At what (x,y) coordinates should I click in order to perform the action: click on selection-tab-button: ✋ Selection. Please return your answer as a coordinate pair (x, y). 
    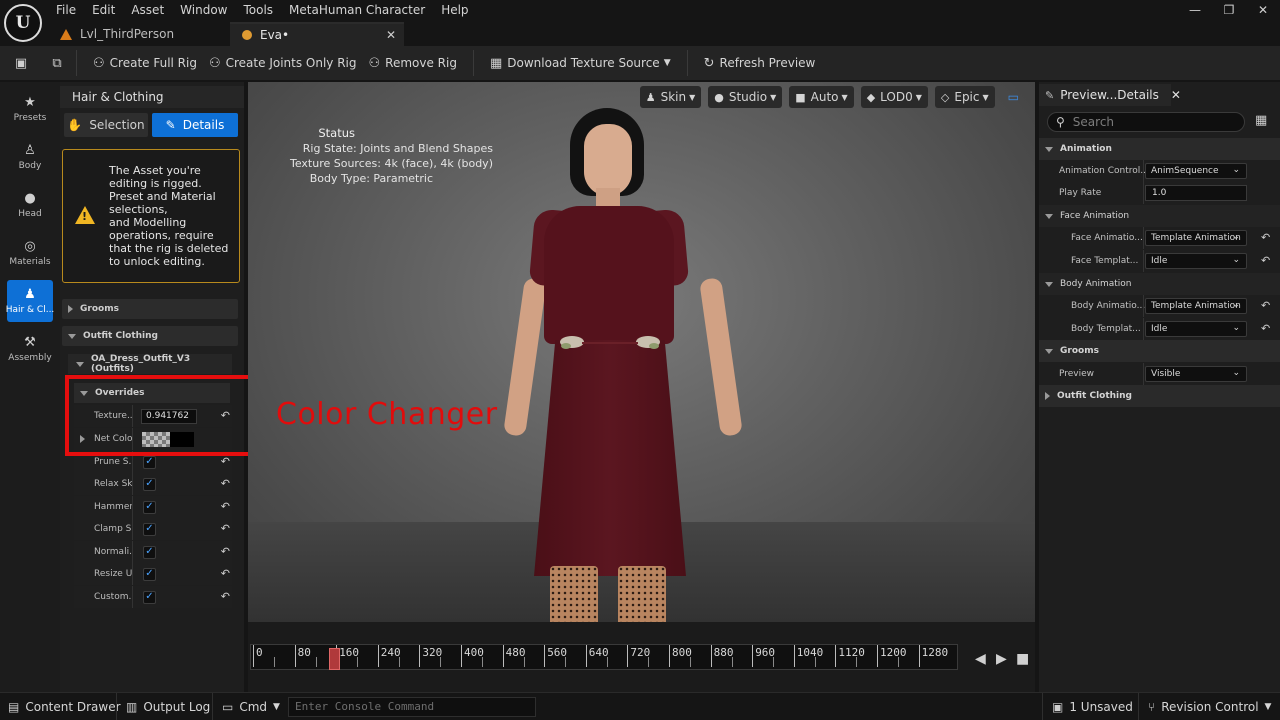
    Looking at the image, I should click on (106, 125).